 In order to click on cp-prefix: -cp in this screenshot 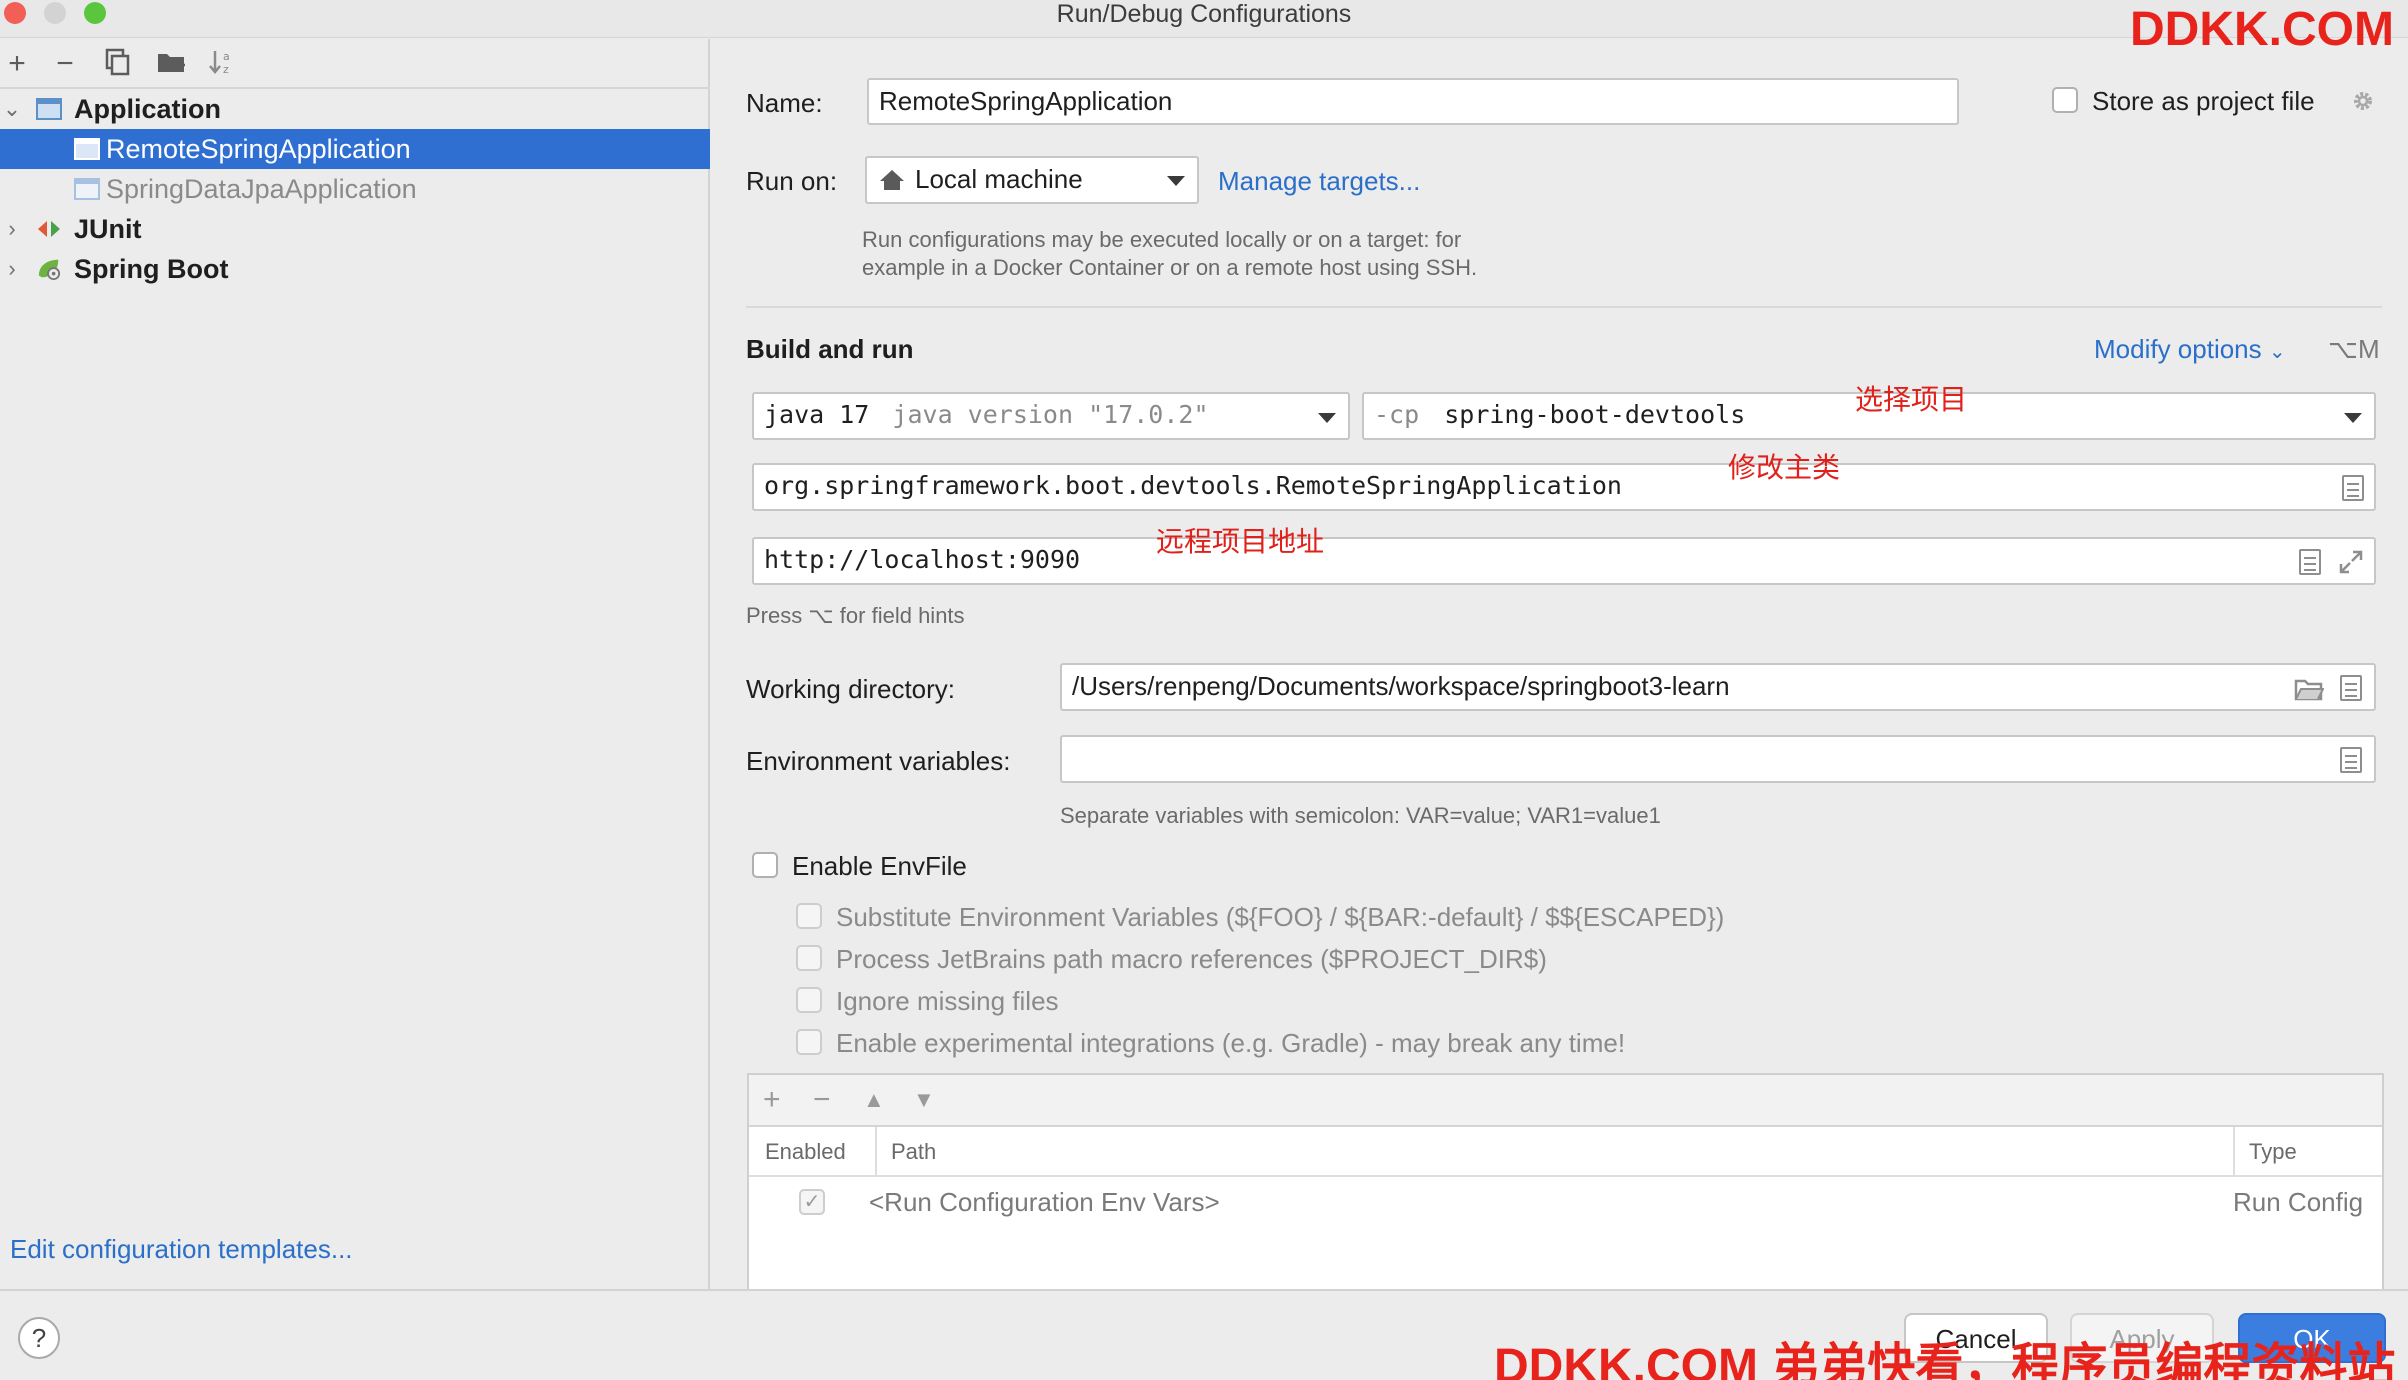, I will do `click(1397, 414)`.